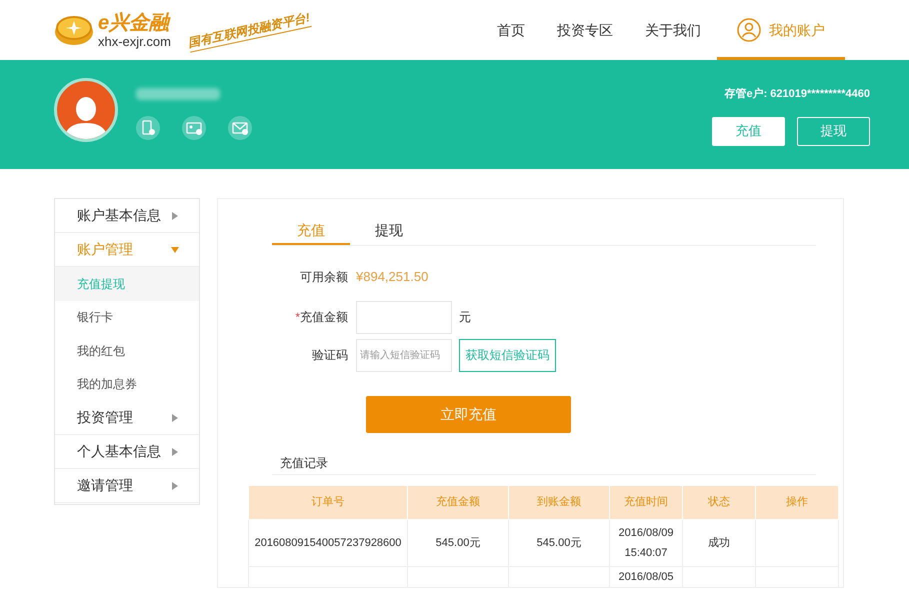  Describe the element at coordinates (127, 317) in the screenshot. I see `sidebar-subitem: 银行卡` at that location.